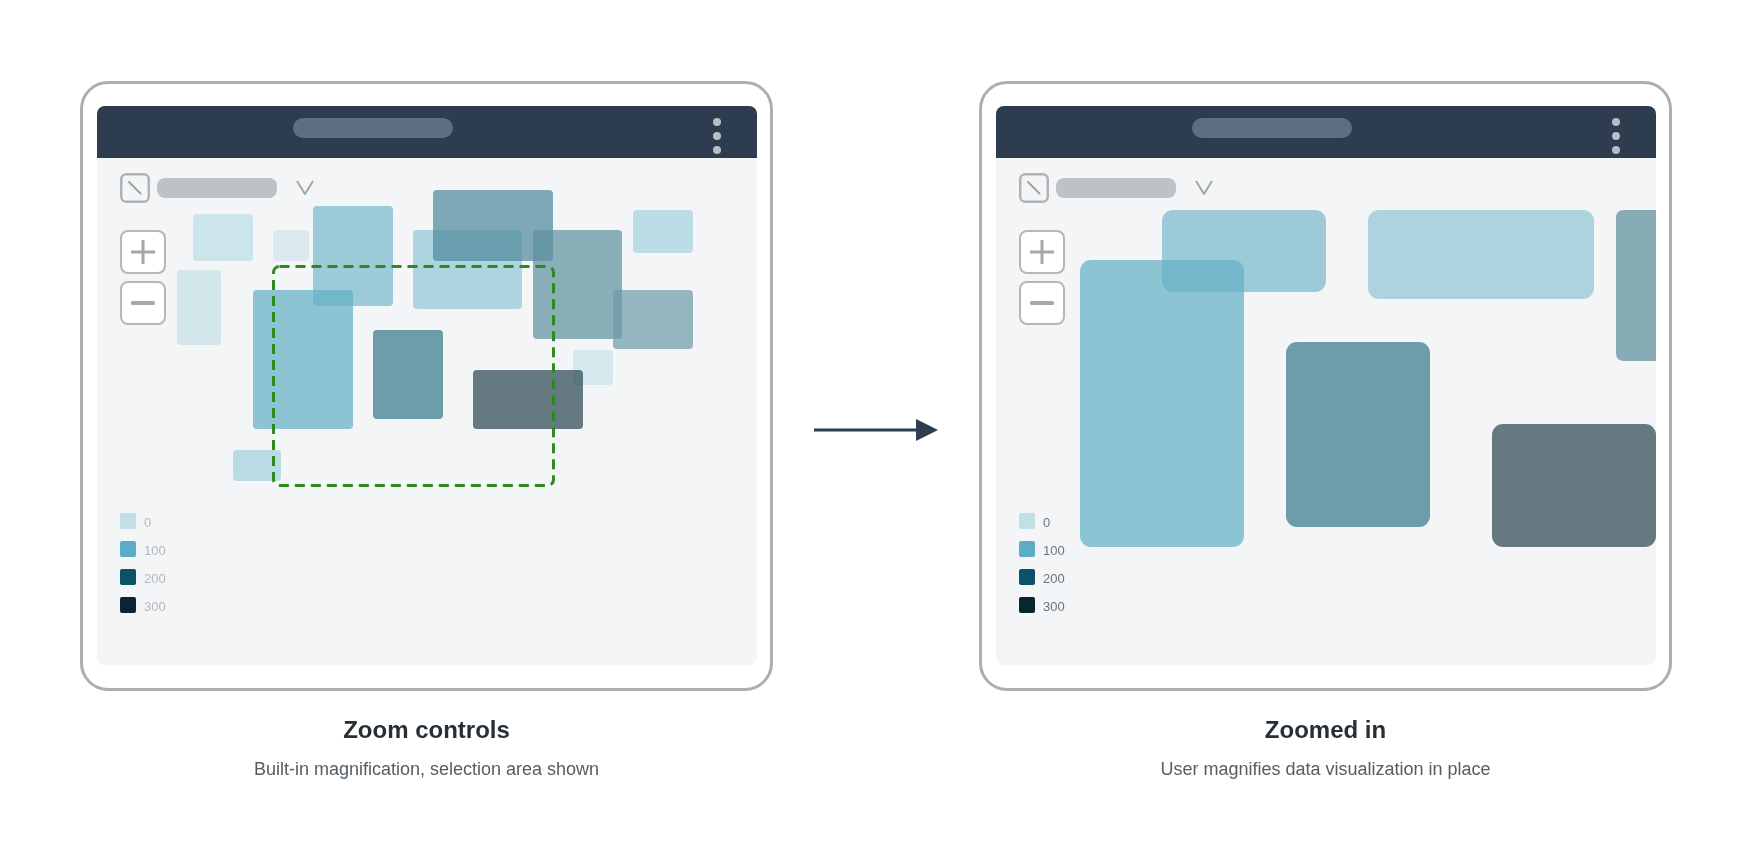  I want to click on caption-text: Built-in magnification, selection area shown, so click(426, 768).